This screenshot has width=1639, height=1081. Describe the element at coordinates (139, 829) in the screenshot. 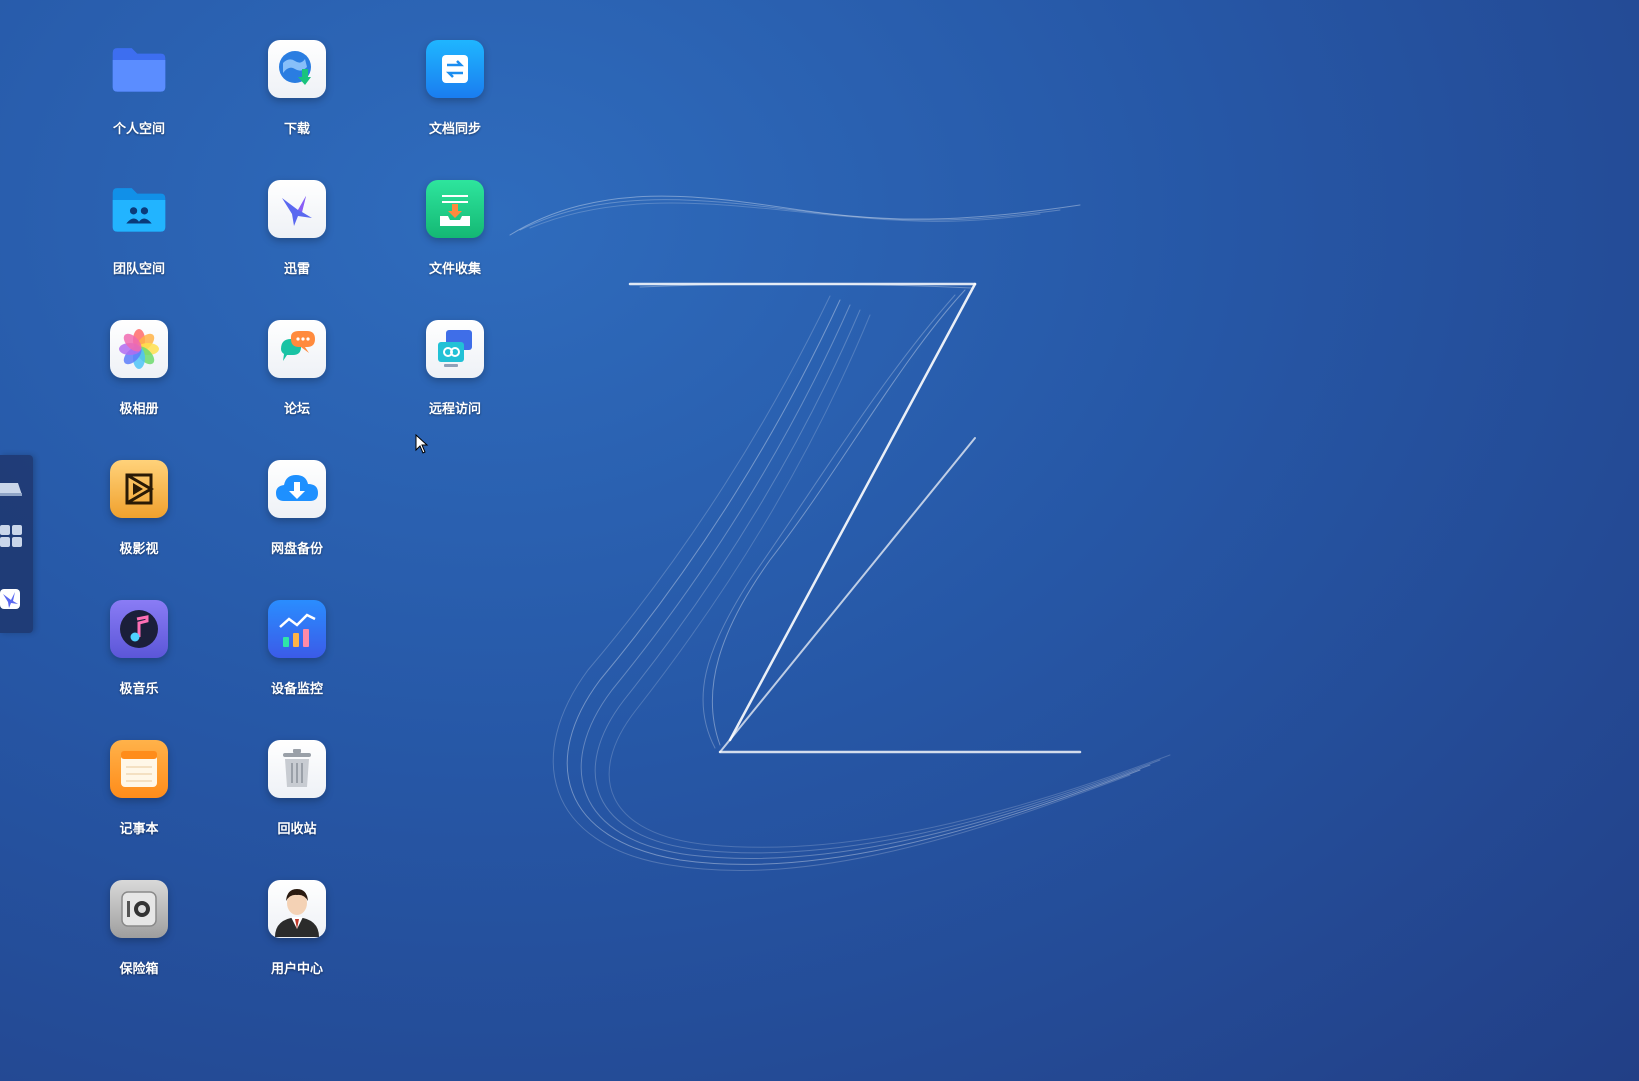

I see `app-label: 记事本` at that location.